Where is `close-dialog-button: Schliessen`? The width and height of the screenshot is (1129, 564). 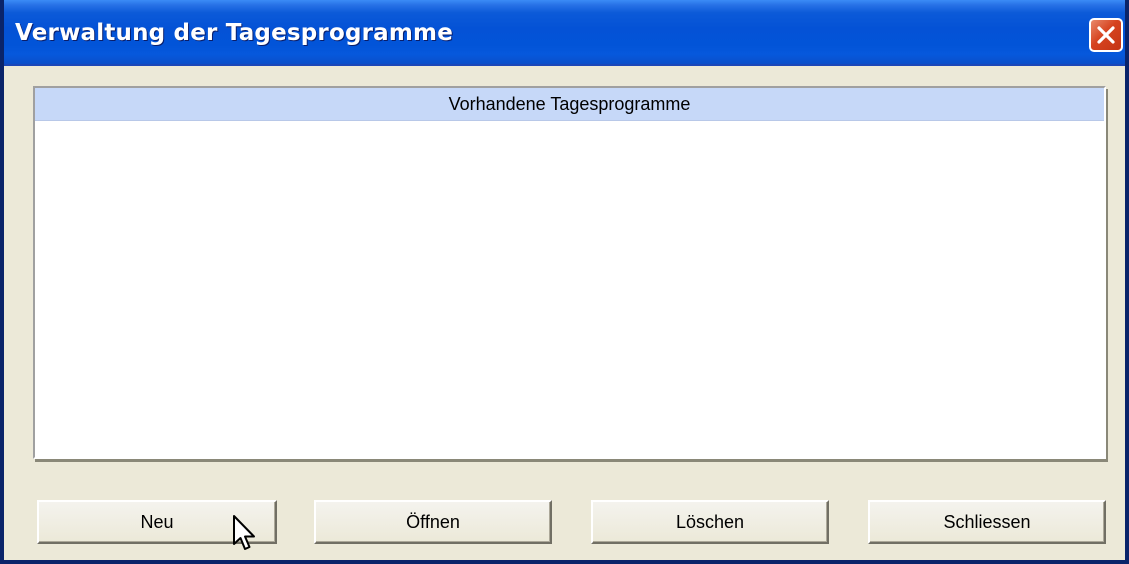
close-dialog-button: Schliessen is located at coordinates (987, 522).